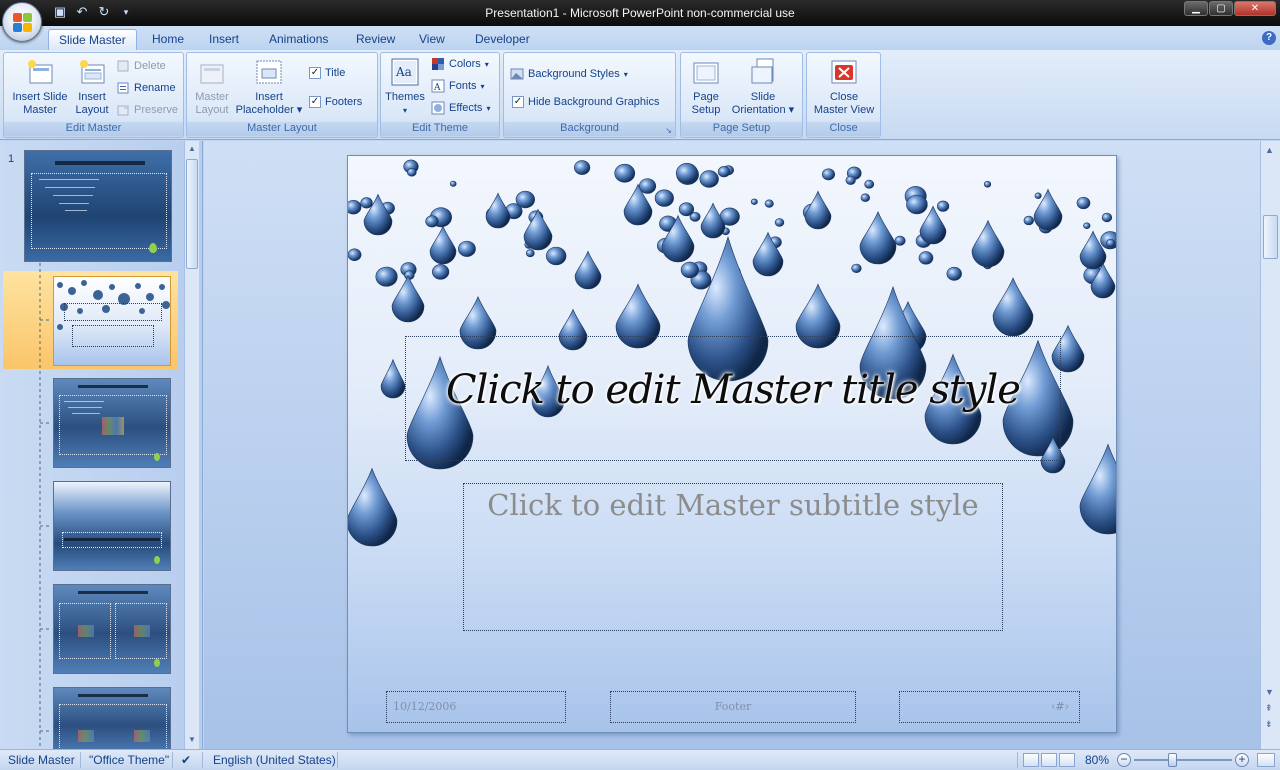  I want to click on slide-orientation-button: Slide Orientation ▾, so click(763, 87).